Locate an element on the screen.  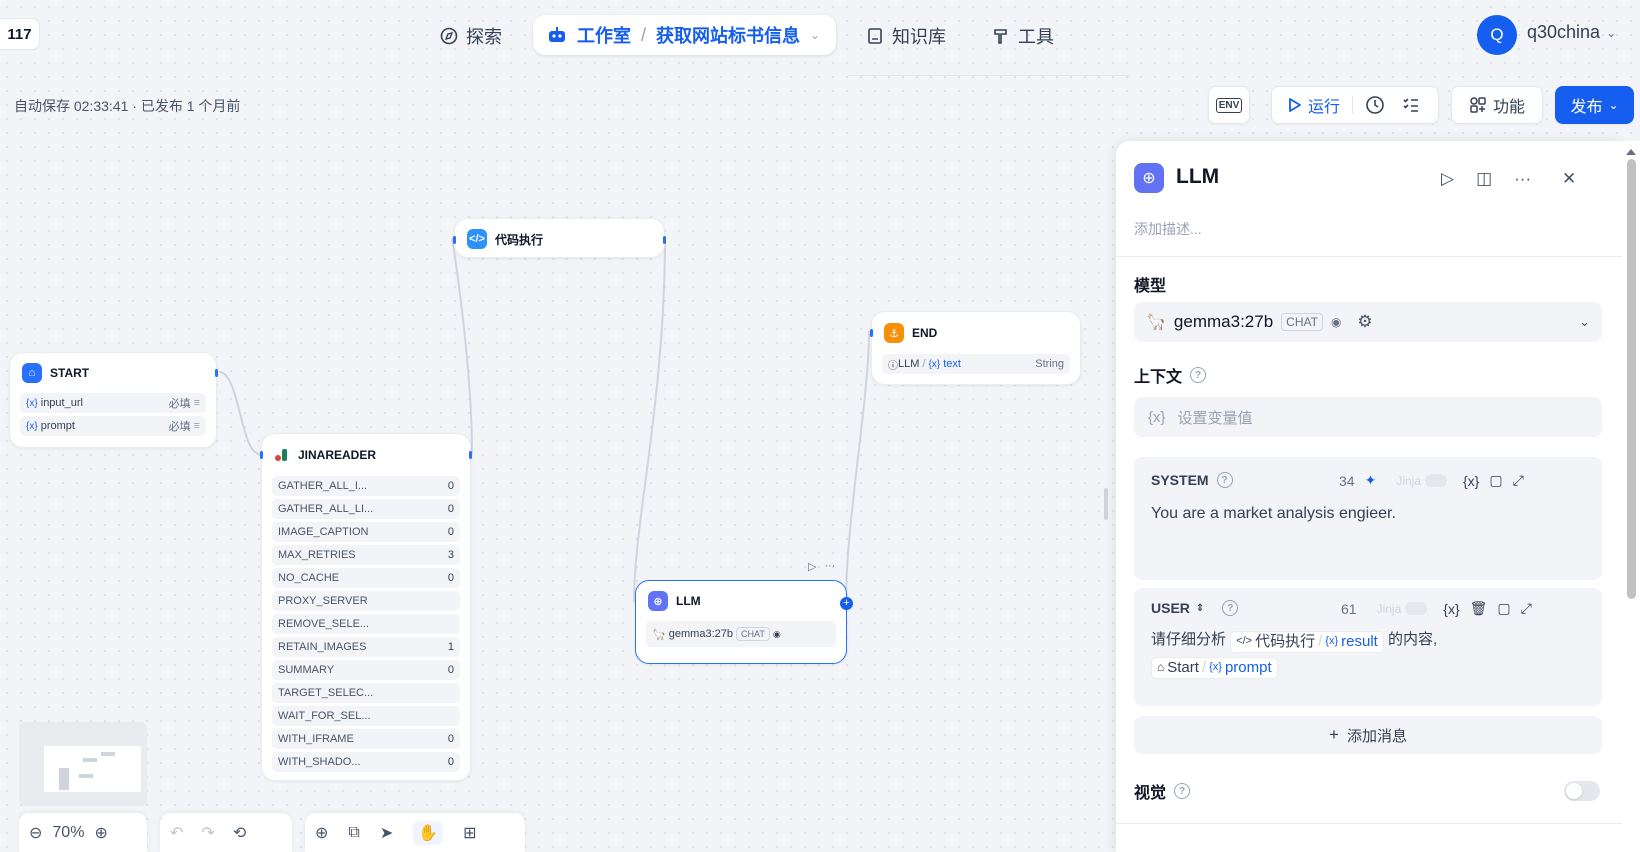
run-node-icon: ▷ is located at coordinates (812, 566).